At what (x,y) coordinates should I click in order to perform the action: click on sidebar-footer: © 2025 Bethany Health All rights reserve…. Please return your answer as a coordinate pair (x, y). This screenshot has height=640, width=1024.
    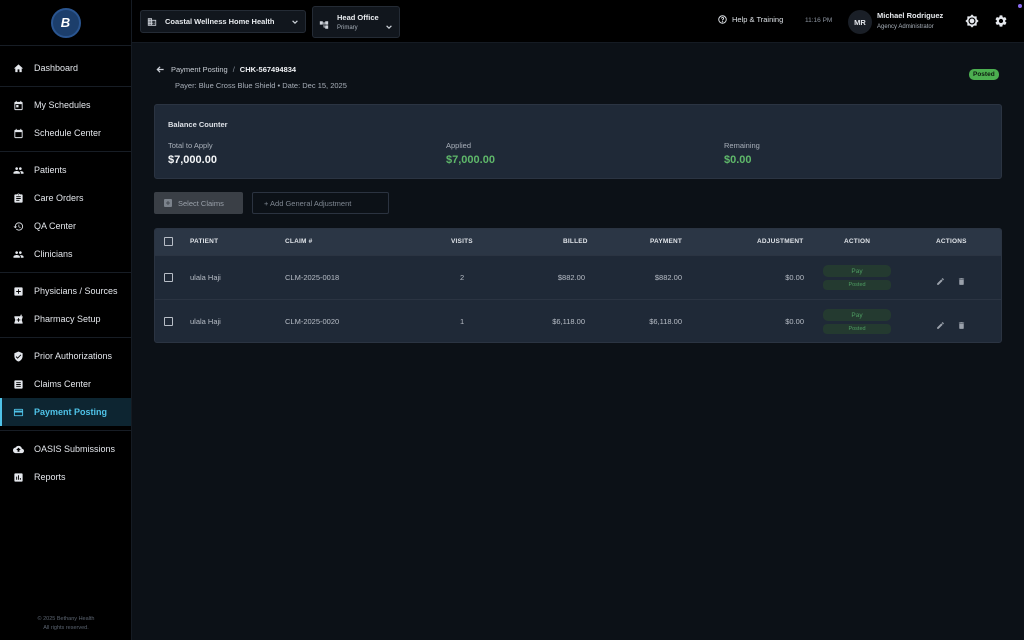
    Looking at the image, I should click on (66, 624).